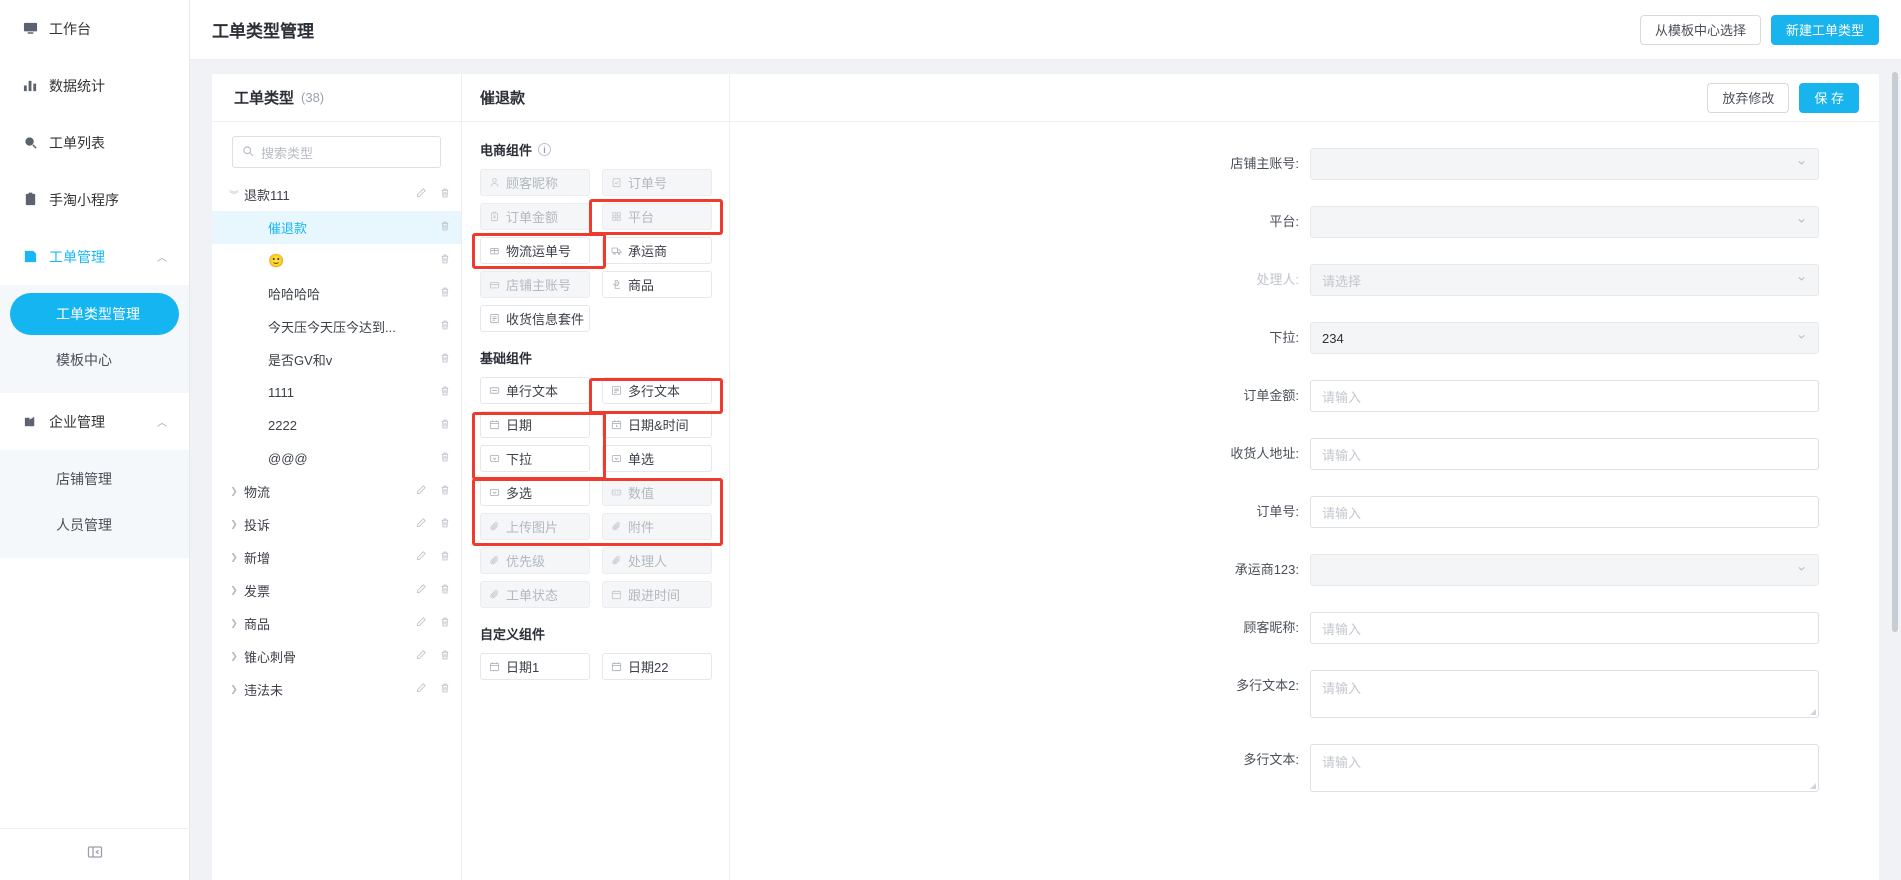  What do you see at coordinates (657, 250) in the screenshot?
I see `component-chip-ecommerce: 承运商` at bounding box center [657, 250].